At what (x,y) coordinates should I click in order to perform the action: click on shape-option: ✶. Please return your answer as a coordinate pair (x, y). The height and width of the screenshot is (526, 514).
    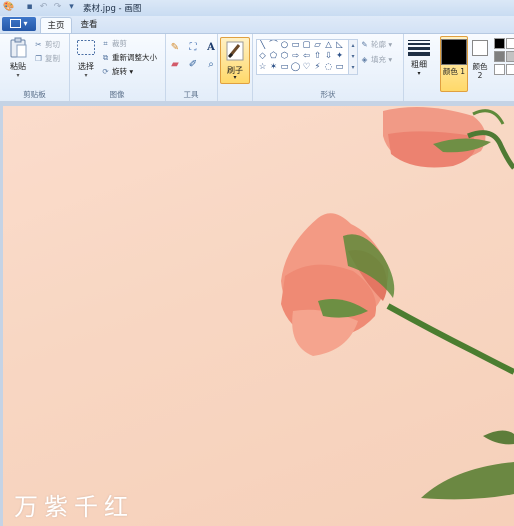
    Looking at the image, I should click on (273, 67).